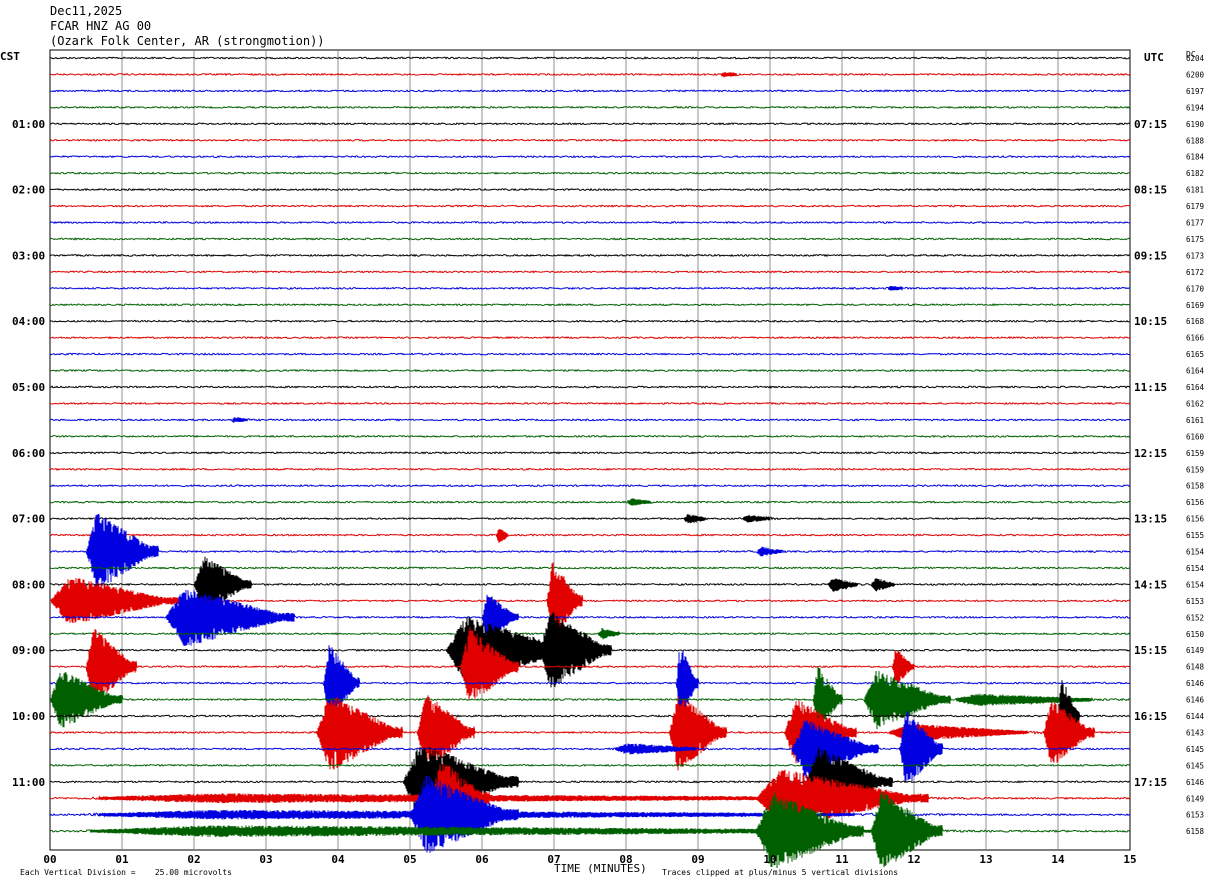  I want to click on dc-value: 6168, so click(1195, 321).